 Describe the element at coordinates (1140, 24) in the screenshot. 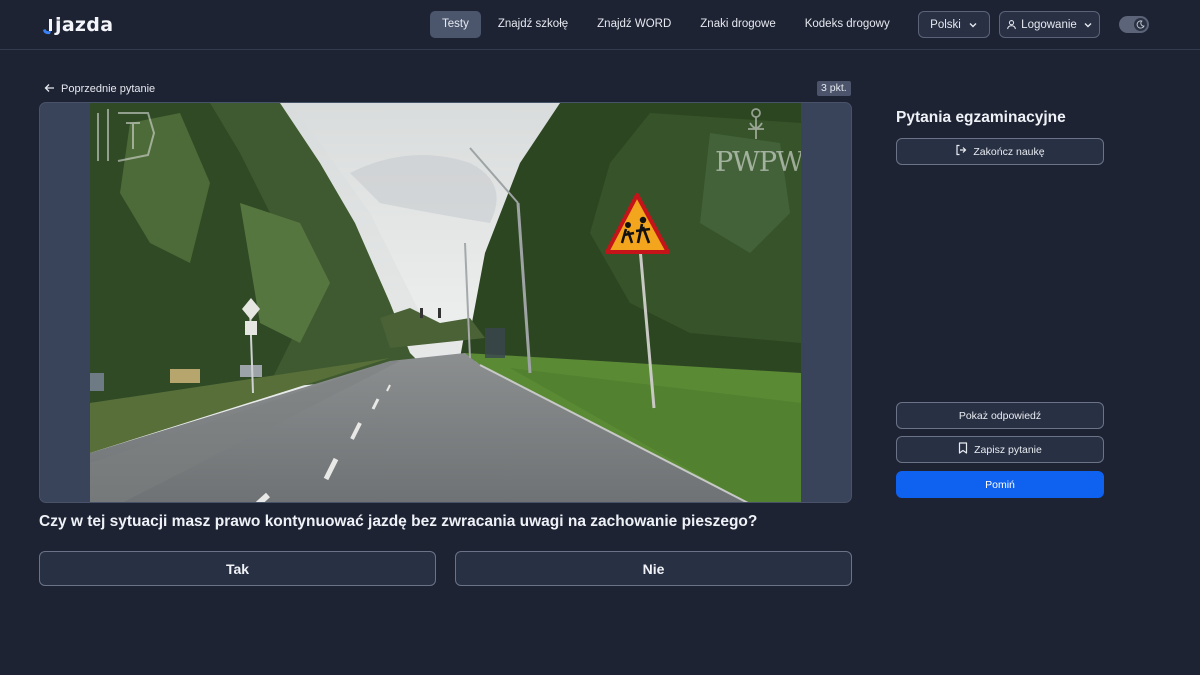

I see `moon-icon` at that location.